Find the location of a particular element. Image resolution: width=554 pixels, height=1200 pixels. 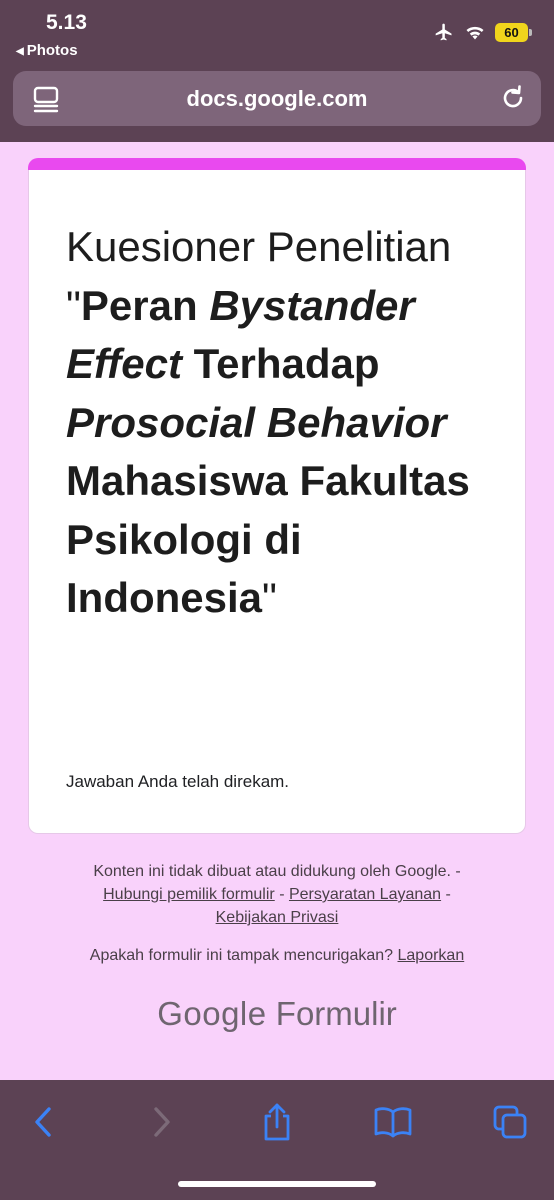

report-link: Laporkan is located at coordinates (431, 955).